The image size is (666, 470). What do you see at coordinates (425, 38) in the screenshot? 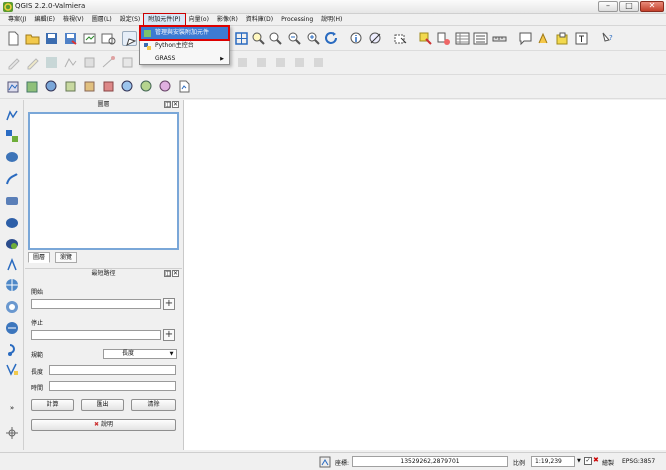
I see `deselect-icon` at bounding box center [425, 38].